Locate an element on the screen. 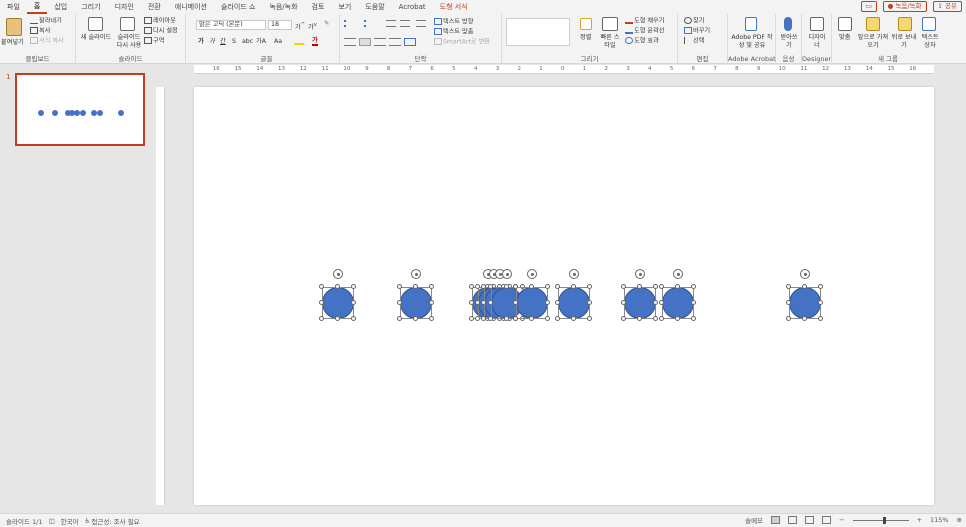 The image size is (966, 527). shape-fill-button: 도형 채우기 is located at coordinates (644, 21).